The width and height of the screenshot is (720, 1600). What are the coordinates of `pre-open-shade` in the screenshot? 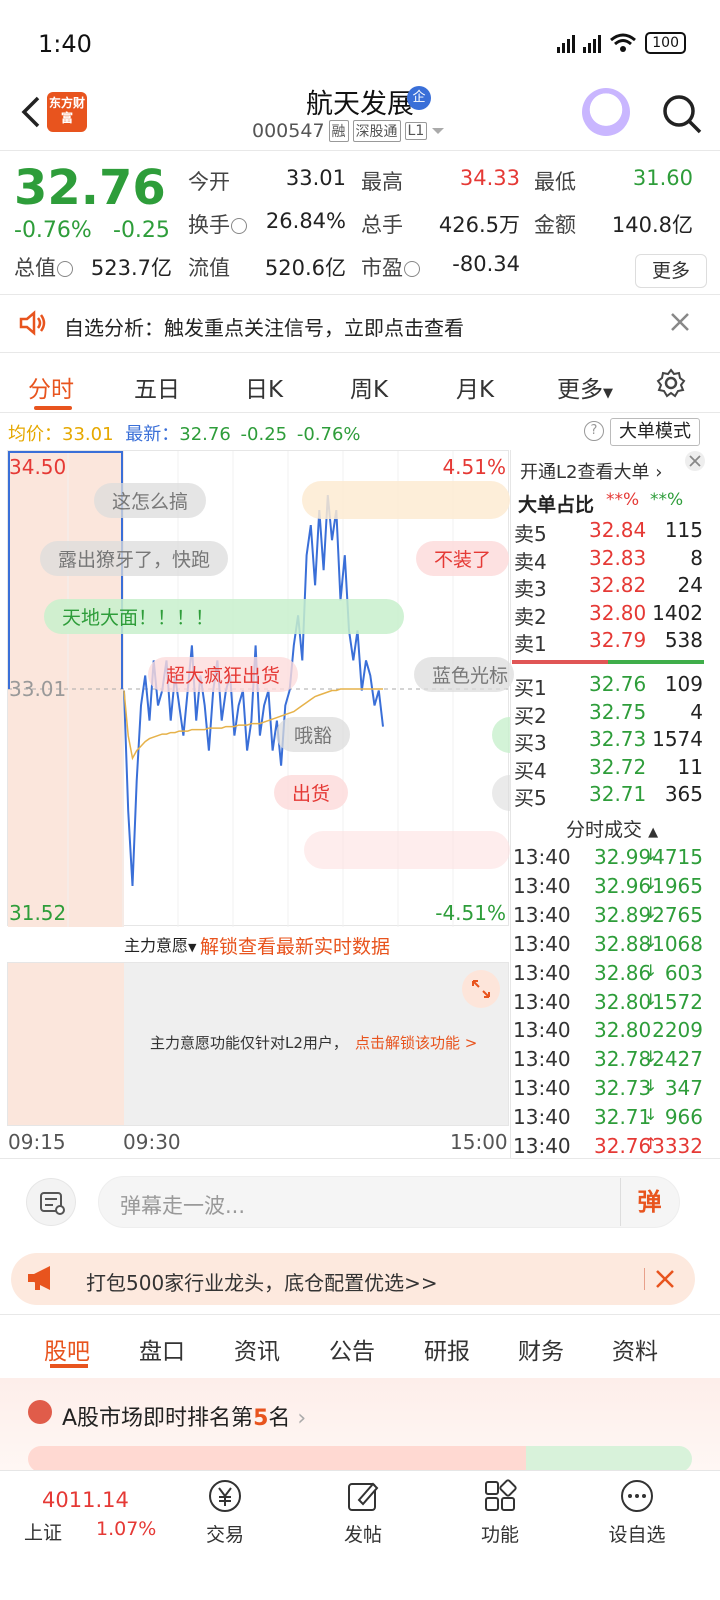 It's located at (66, 1044).